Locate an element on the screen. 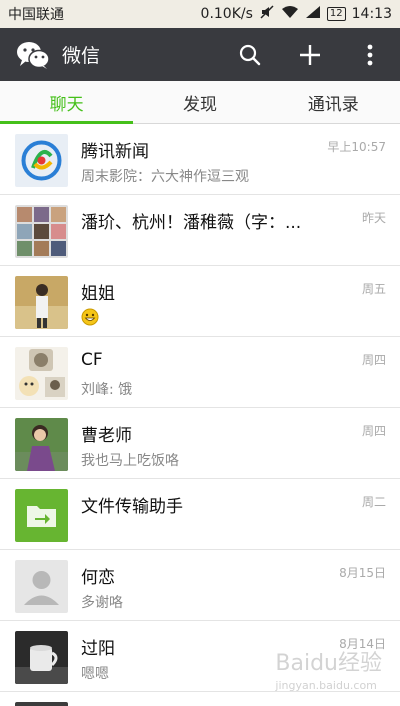 The height and width of the screenshot is (706, 400). network-speed: 0.10K/s is located at coordinates (226, 14).